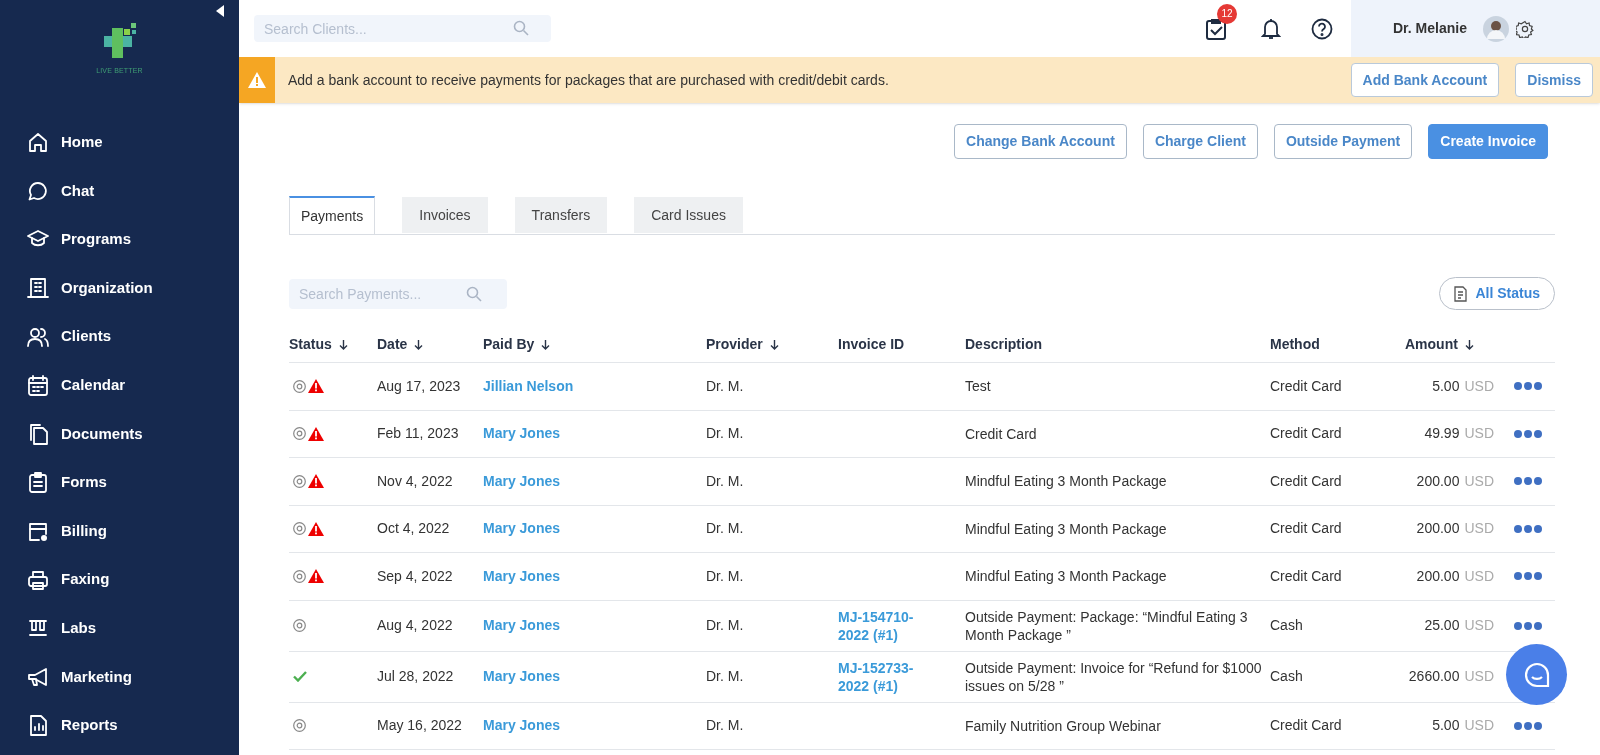  I want to click on table-cell-text: Family Nutrition Group Webinar, so click(1063, 725).